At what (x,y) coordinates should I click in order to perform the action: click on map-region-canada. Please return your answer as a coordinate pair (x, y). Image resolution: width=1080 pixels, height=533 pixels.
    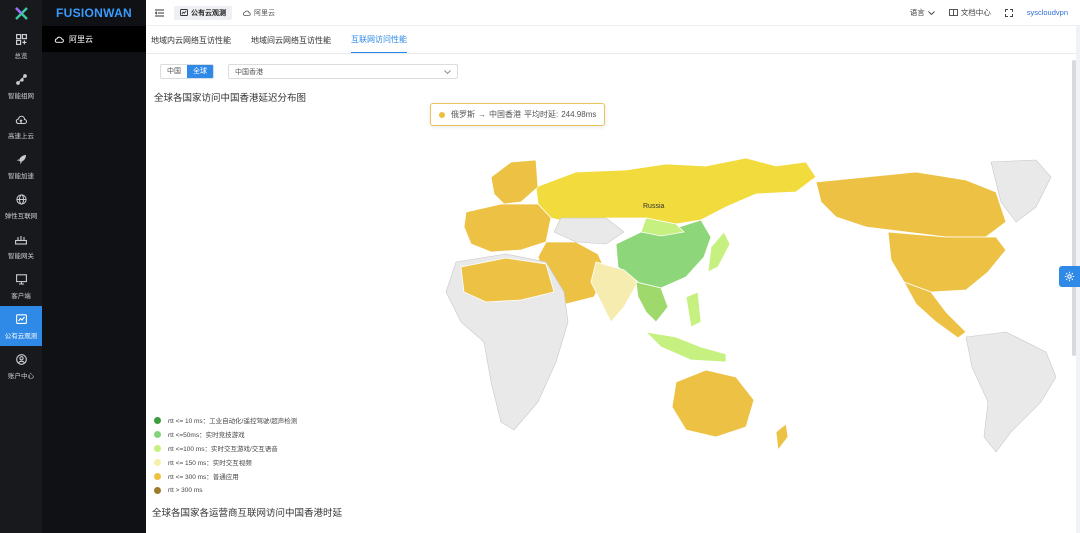
    Looking at the image, I should click on (911, 204).